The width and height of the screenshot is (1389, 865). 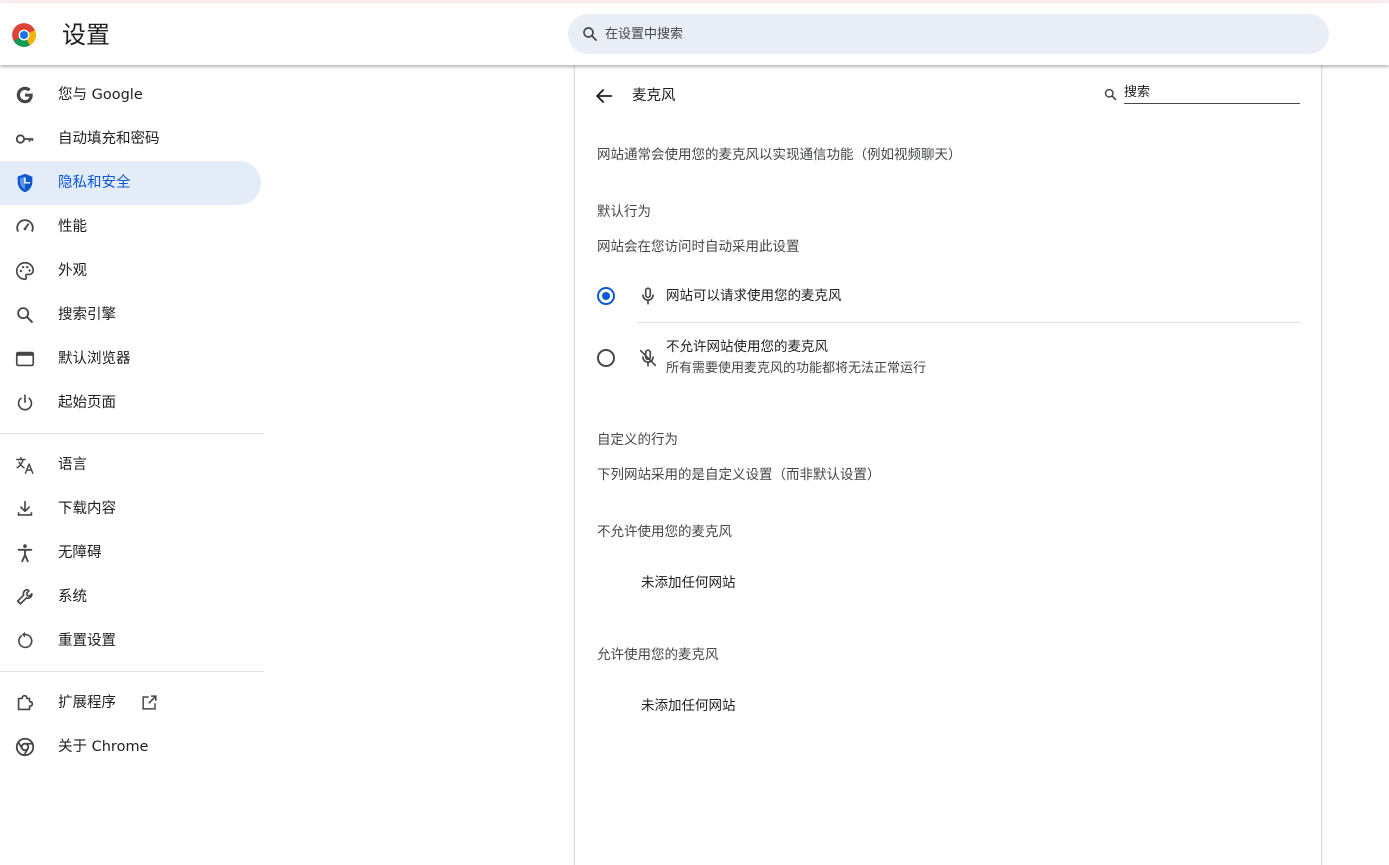 I want to click on allowed-sites-heading: 允许使用您的麦克风, so click(x=658, y=655).